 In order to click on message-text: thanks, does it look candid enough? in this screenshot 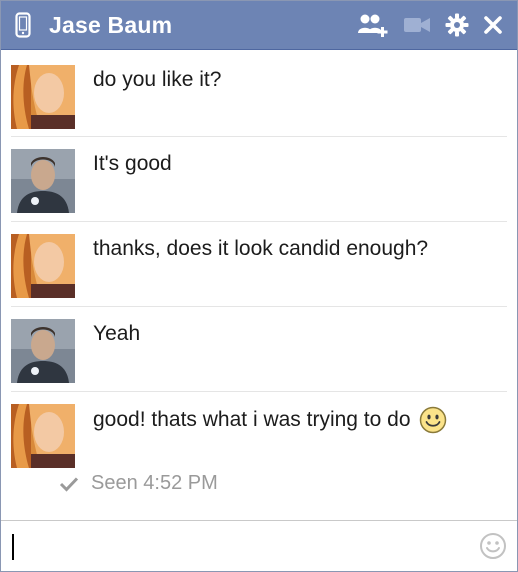, I will do `click(261, 248)`.